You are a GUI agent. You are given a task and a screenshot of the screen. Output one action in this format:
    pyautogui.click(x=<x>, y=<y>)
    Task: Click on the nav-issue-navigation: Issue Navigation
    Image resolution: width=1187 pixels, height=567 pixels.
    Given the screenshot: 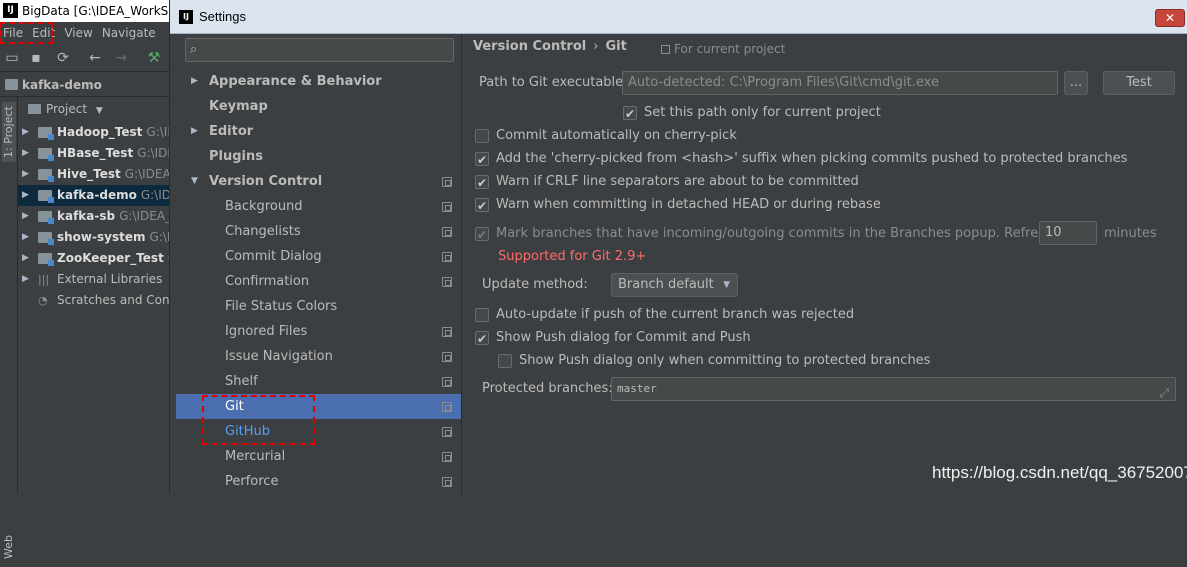 What is the action you would take?
    pyautogui.click(x=318, y=356)
    